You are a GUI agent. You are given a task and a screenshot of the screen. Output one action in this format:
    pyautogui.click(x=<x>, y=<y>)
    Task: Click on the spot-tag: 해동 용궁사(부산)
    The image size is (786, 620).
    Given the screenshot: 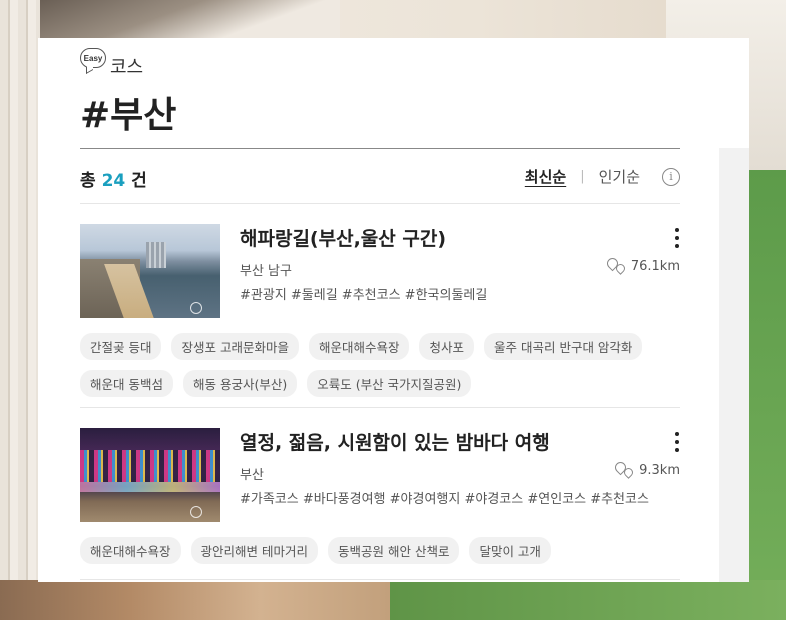 What is the action you would take?
    pyautogui.click(x=240, y=383)
    